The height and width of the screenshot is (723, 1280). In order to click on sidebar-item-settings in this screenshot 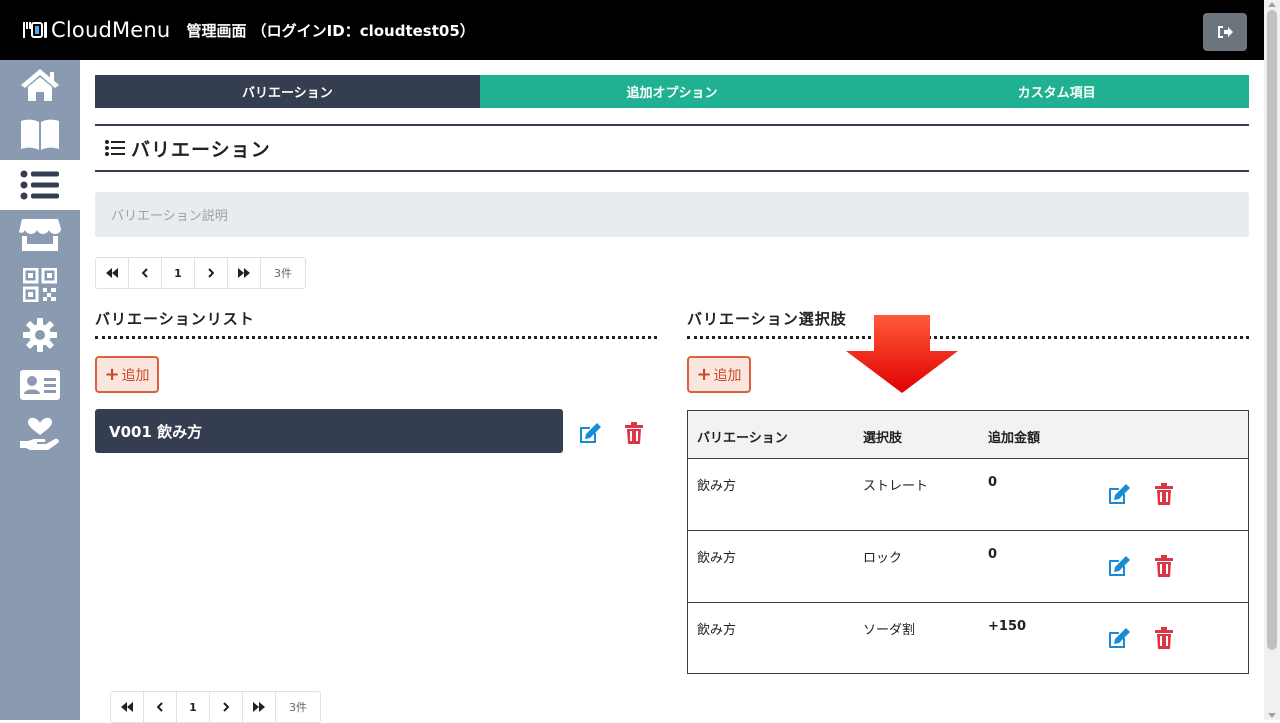, I will do `click(40, 335)`.